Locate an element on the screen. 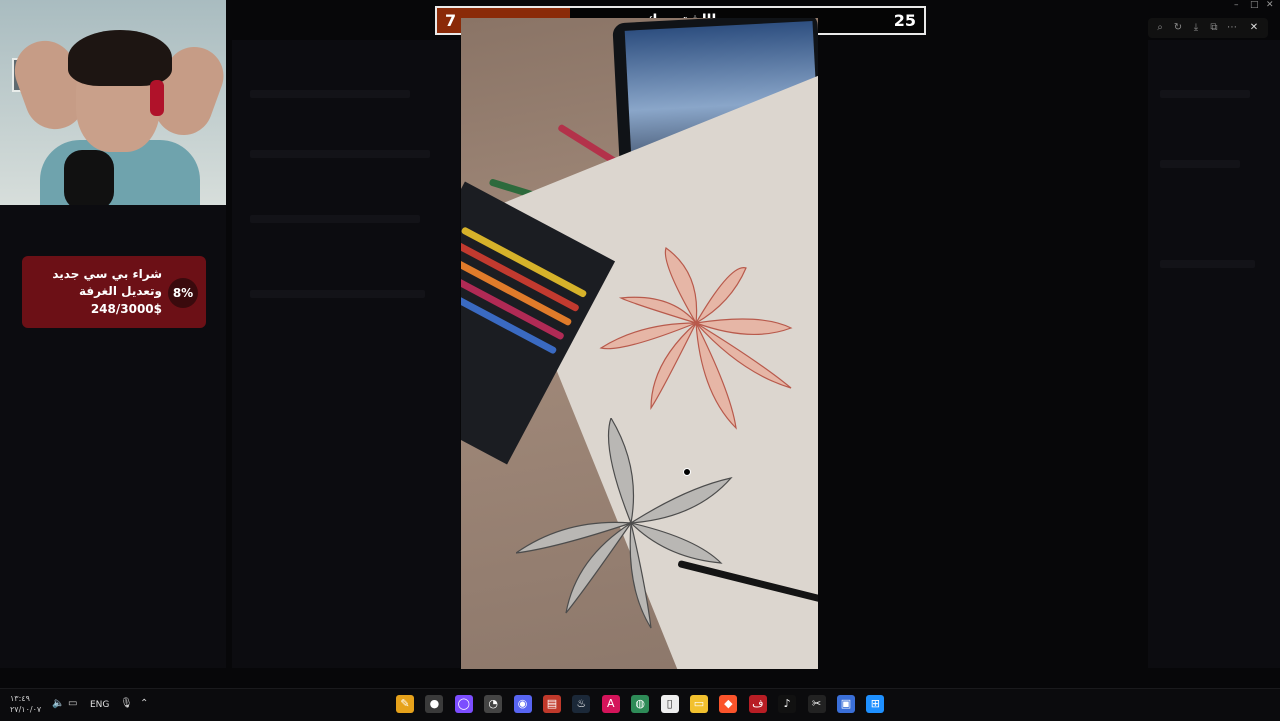 This screenshot has width=1280, height=721. tiktok-icon: ♪ is located at coordinates (787, 704).